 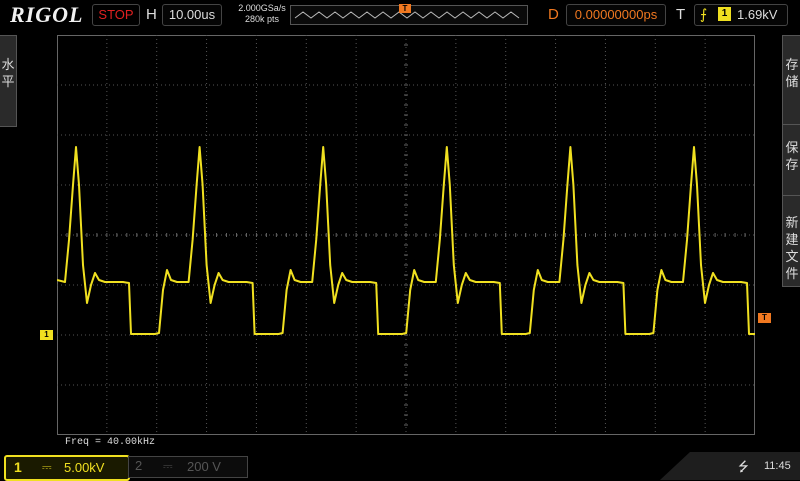 I want to click on ch2-settings: 2 ⎓ 200 V, so click(x=188, y=467).